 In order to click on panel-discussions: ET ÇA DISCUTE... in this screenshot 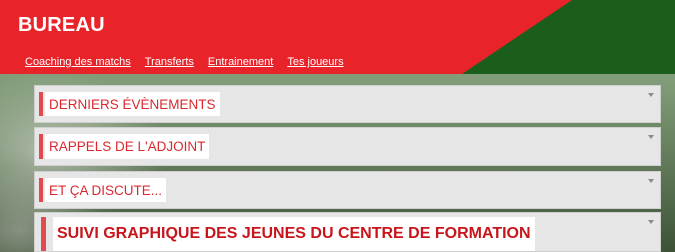, I will do `click(347, 190)`.